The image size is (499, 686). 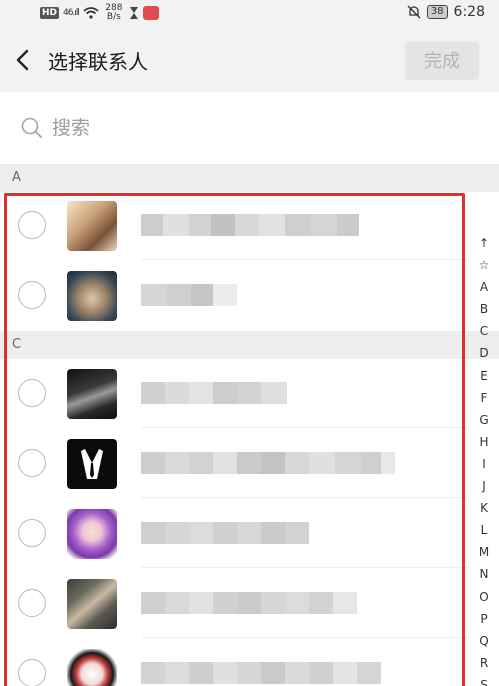 I want to click on page-title: 选择联系人, so click(x=98, y=62).